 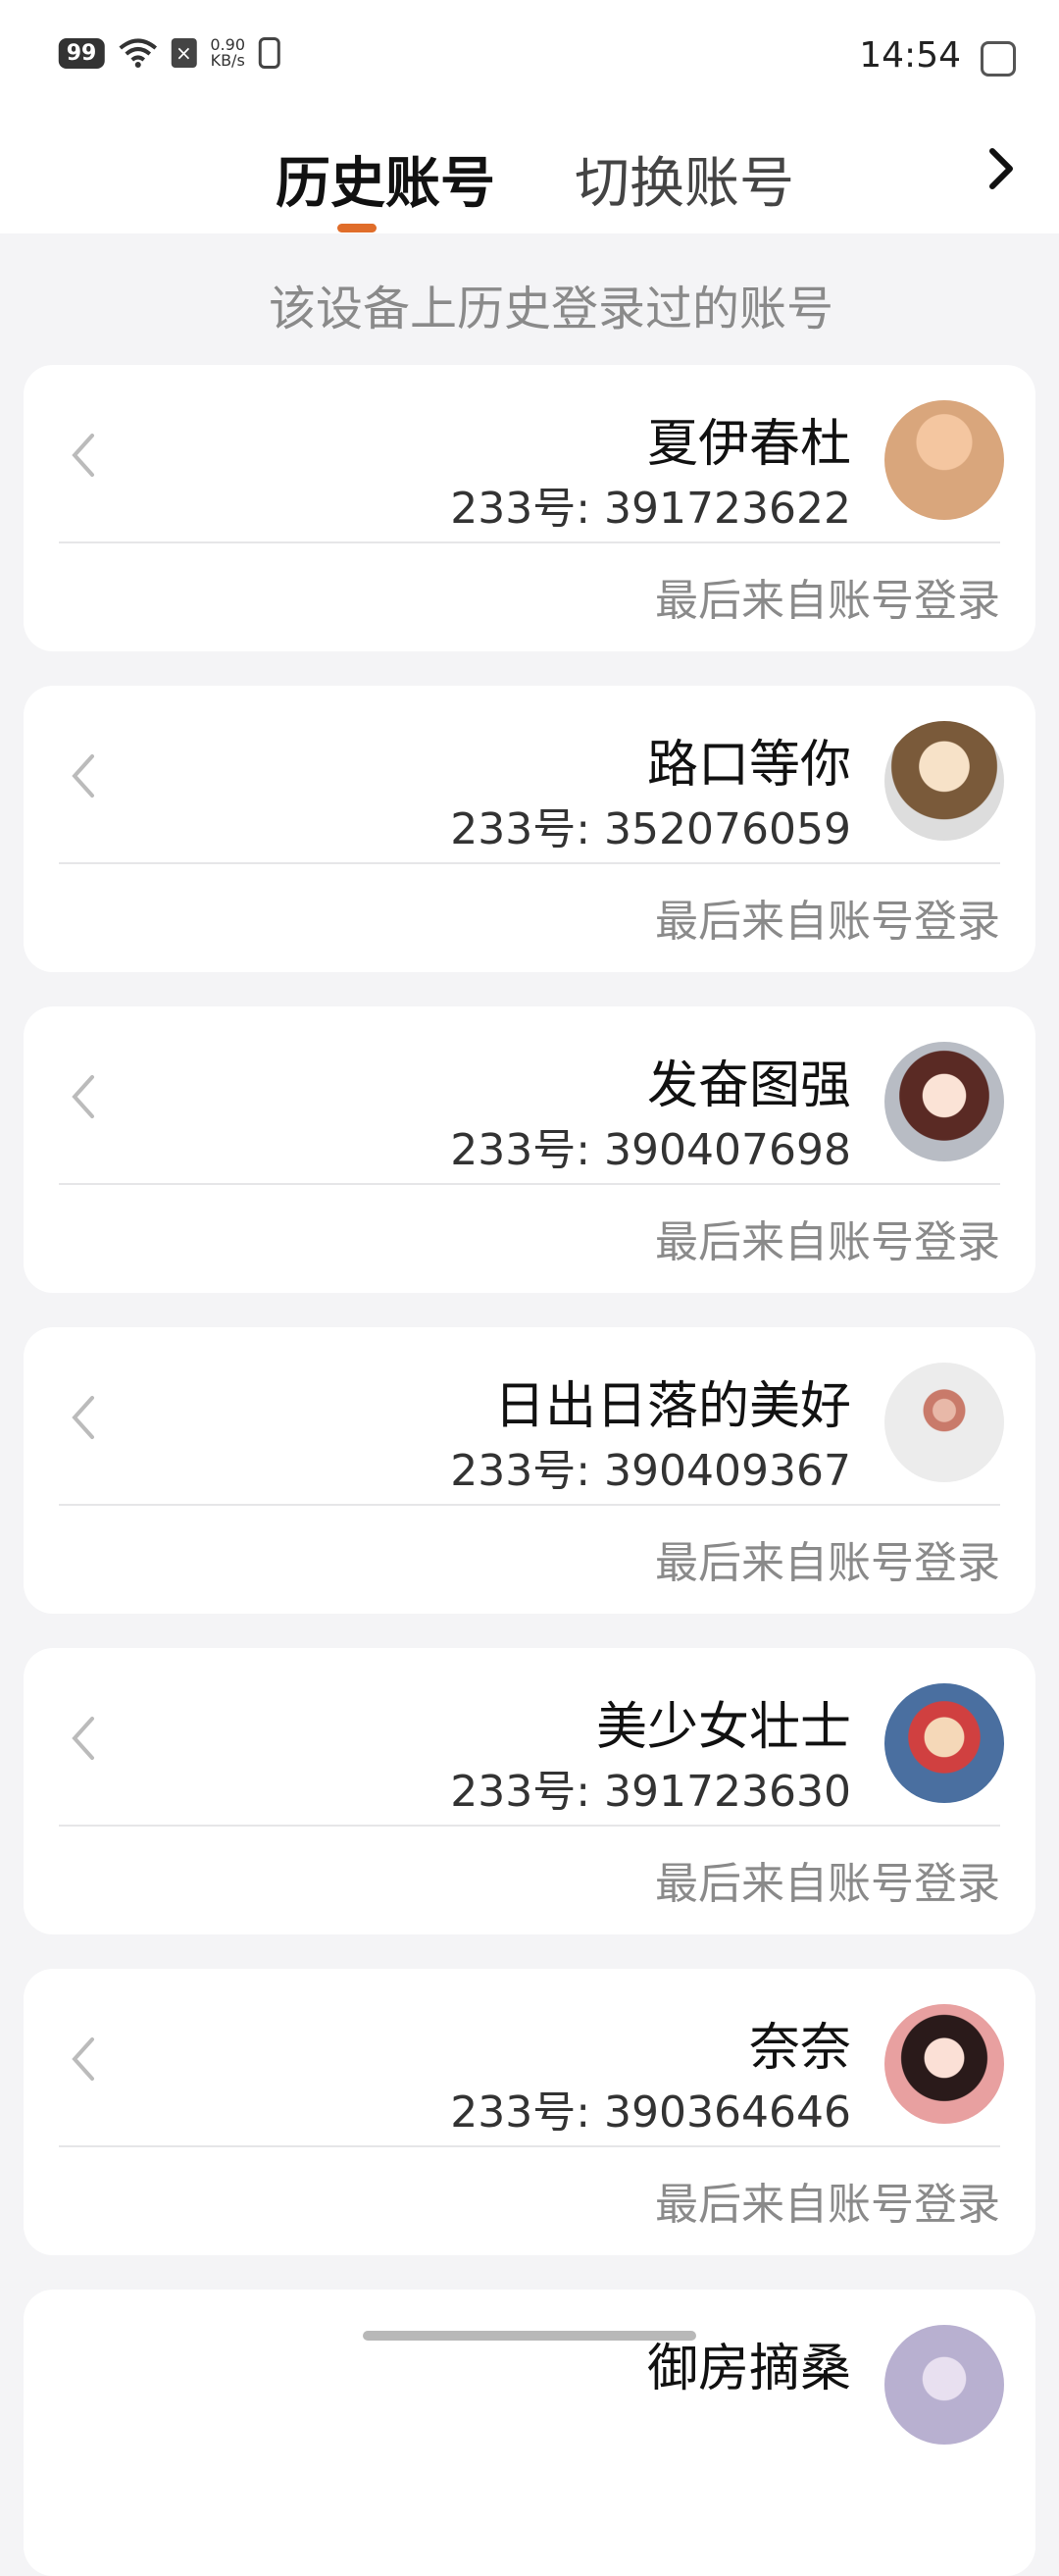 What do you see at coordinates (357, 228) in the screenshot?
I see `tab-indicator` at bounding box center [357, 228].